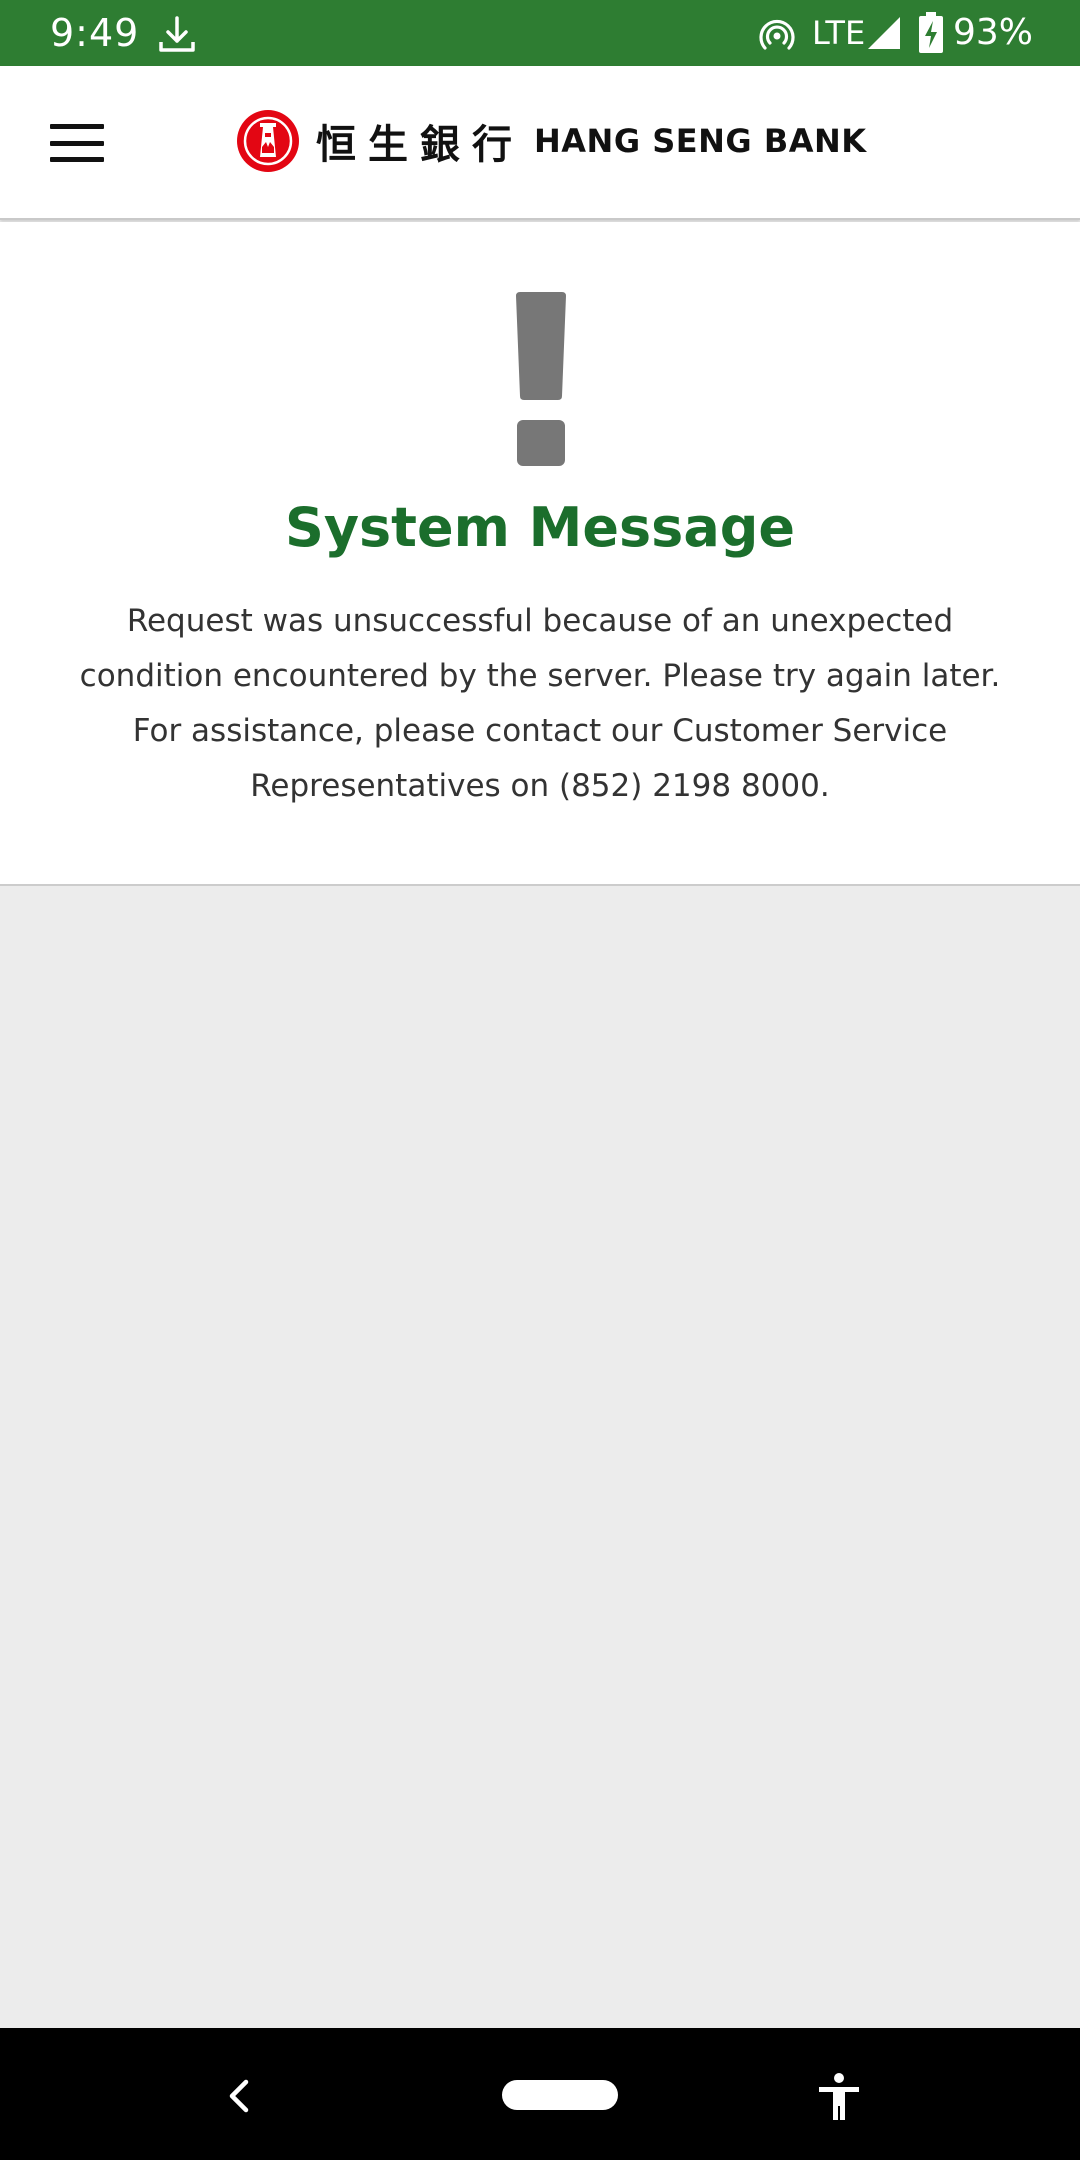  I want to click on battery-charging-icon, so click(931, 32).